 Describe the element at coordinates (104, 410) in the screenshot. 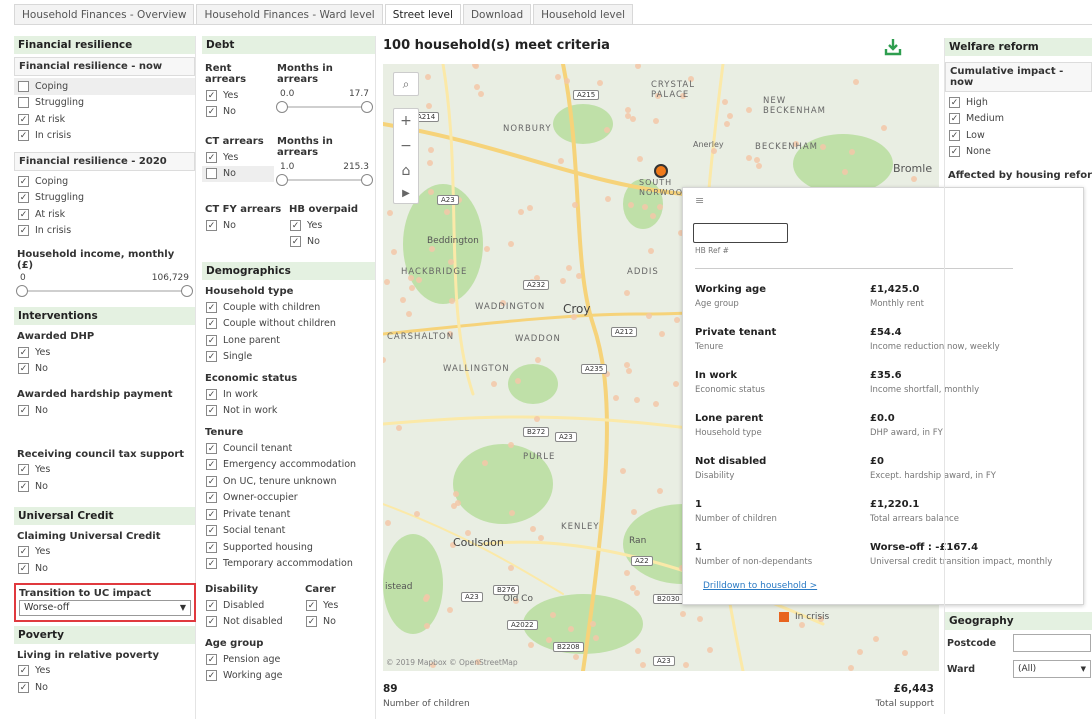

I see `hardship-no: ✓ No` at that location.